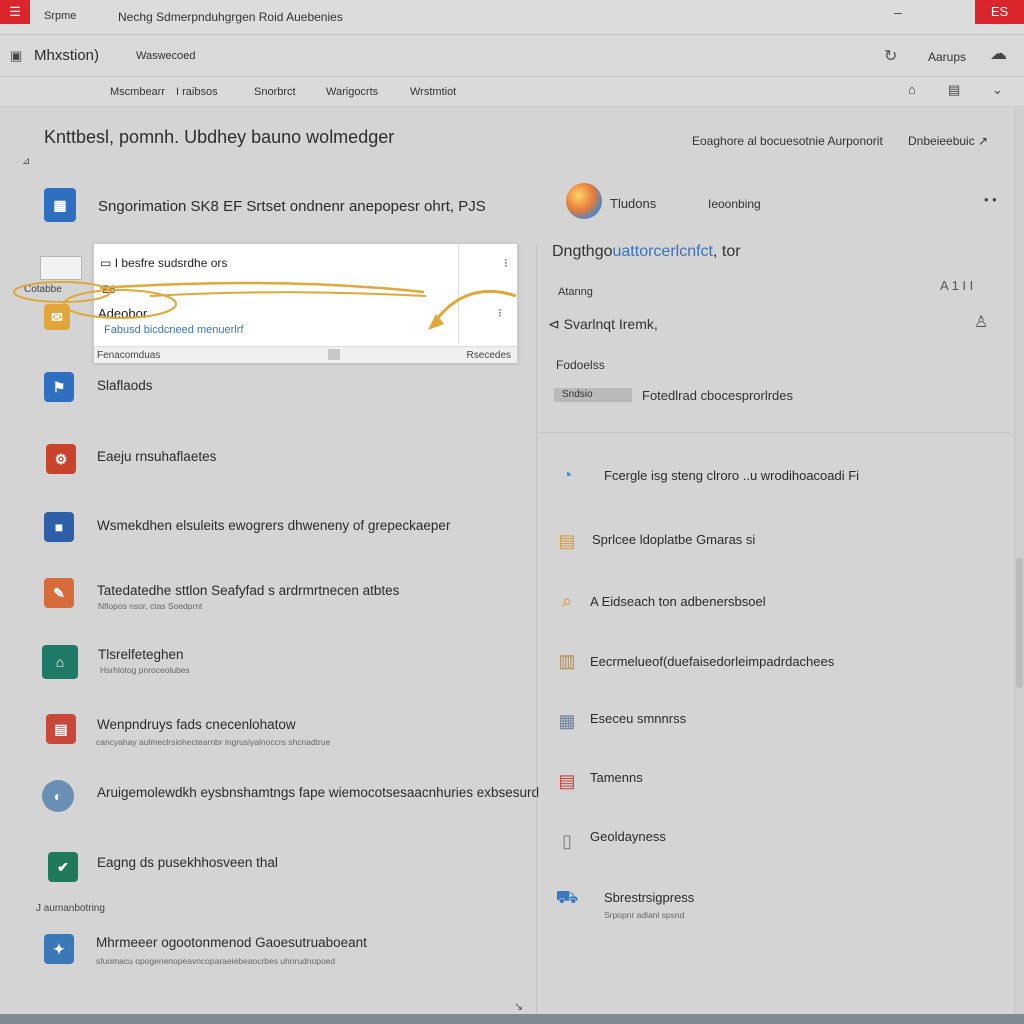  I want to click on right-list-item: Tamenns, so click(616, 777).